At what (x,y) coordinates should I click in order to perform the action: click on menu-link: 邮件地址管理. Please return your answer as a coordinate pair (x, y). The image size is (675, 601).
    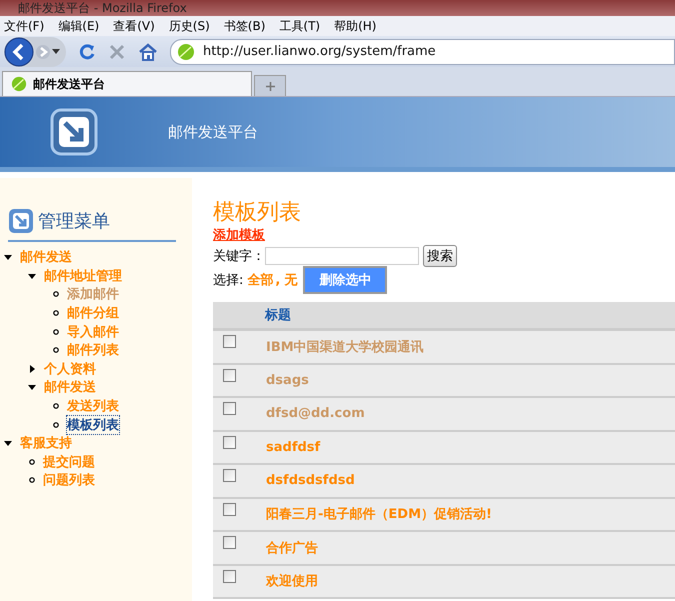
    Looking at the image, I should click on (83, 275).